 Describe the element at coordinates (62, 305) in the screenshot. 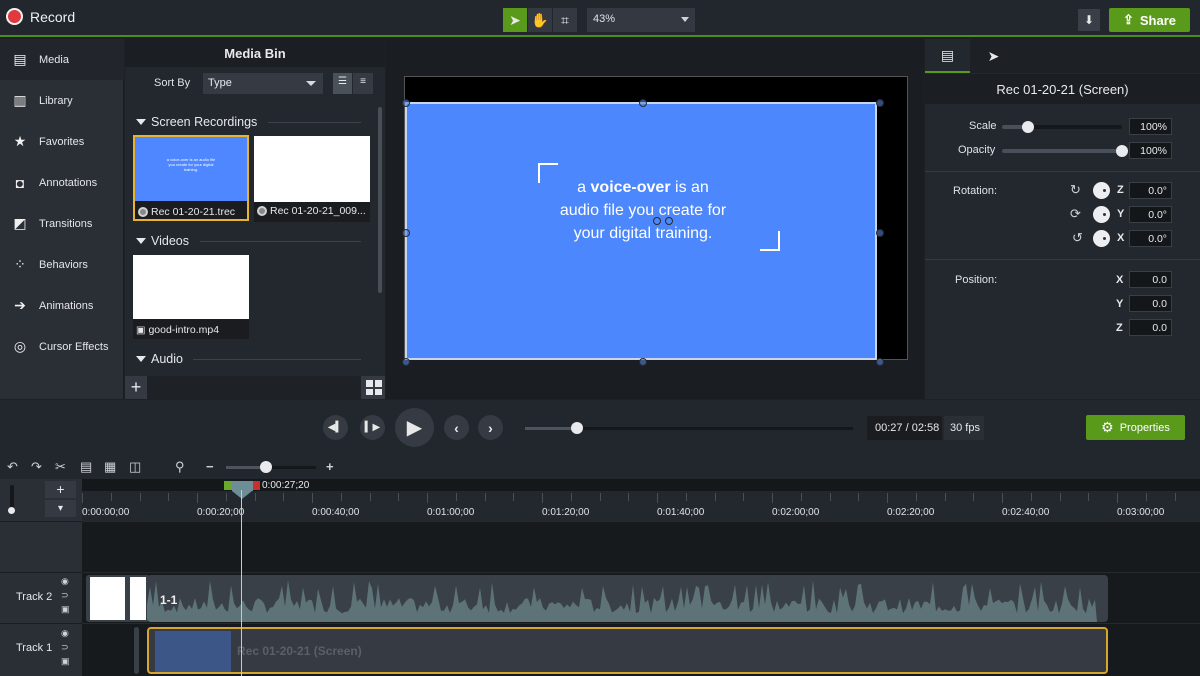

I see `sidebar-item-animations: ➔ Animations` at that location.